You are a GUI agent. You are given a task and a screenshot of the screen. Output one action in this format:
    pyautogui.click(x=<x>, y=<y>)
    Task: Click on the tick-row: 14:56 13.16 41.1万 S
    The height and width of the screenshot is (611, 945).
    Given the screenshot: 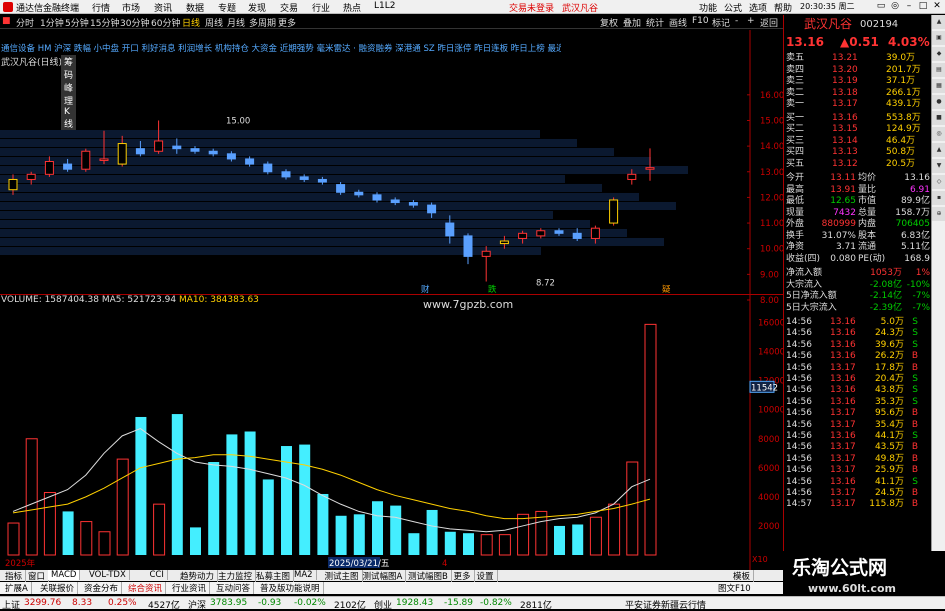 What is the action you would take?
    pyautogui.click(x=858, y=483)
    